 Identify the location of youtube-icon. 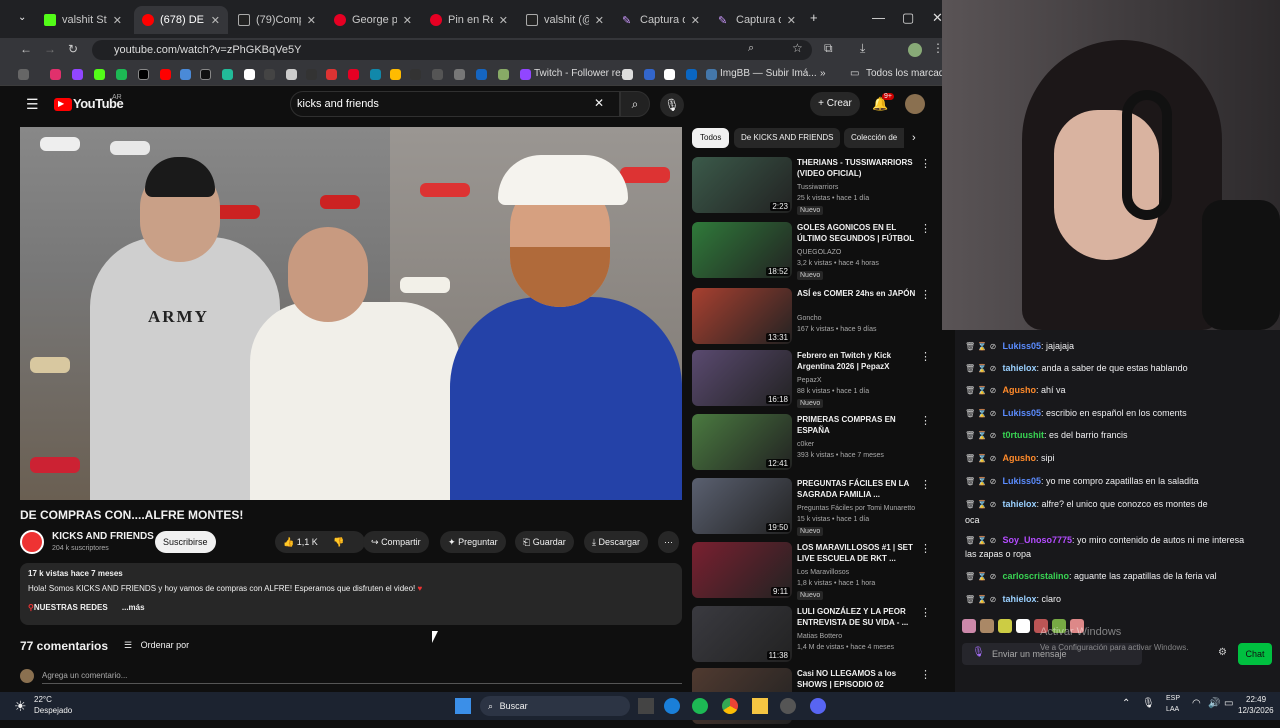
(165, 74).